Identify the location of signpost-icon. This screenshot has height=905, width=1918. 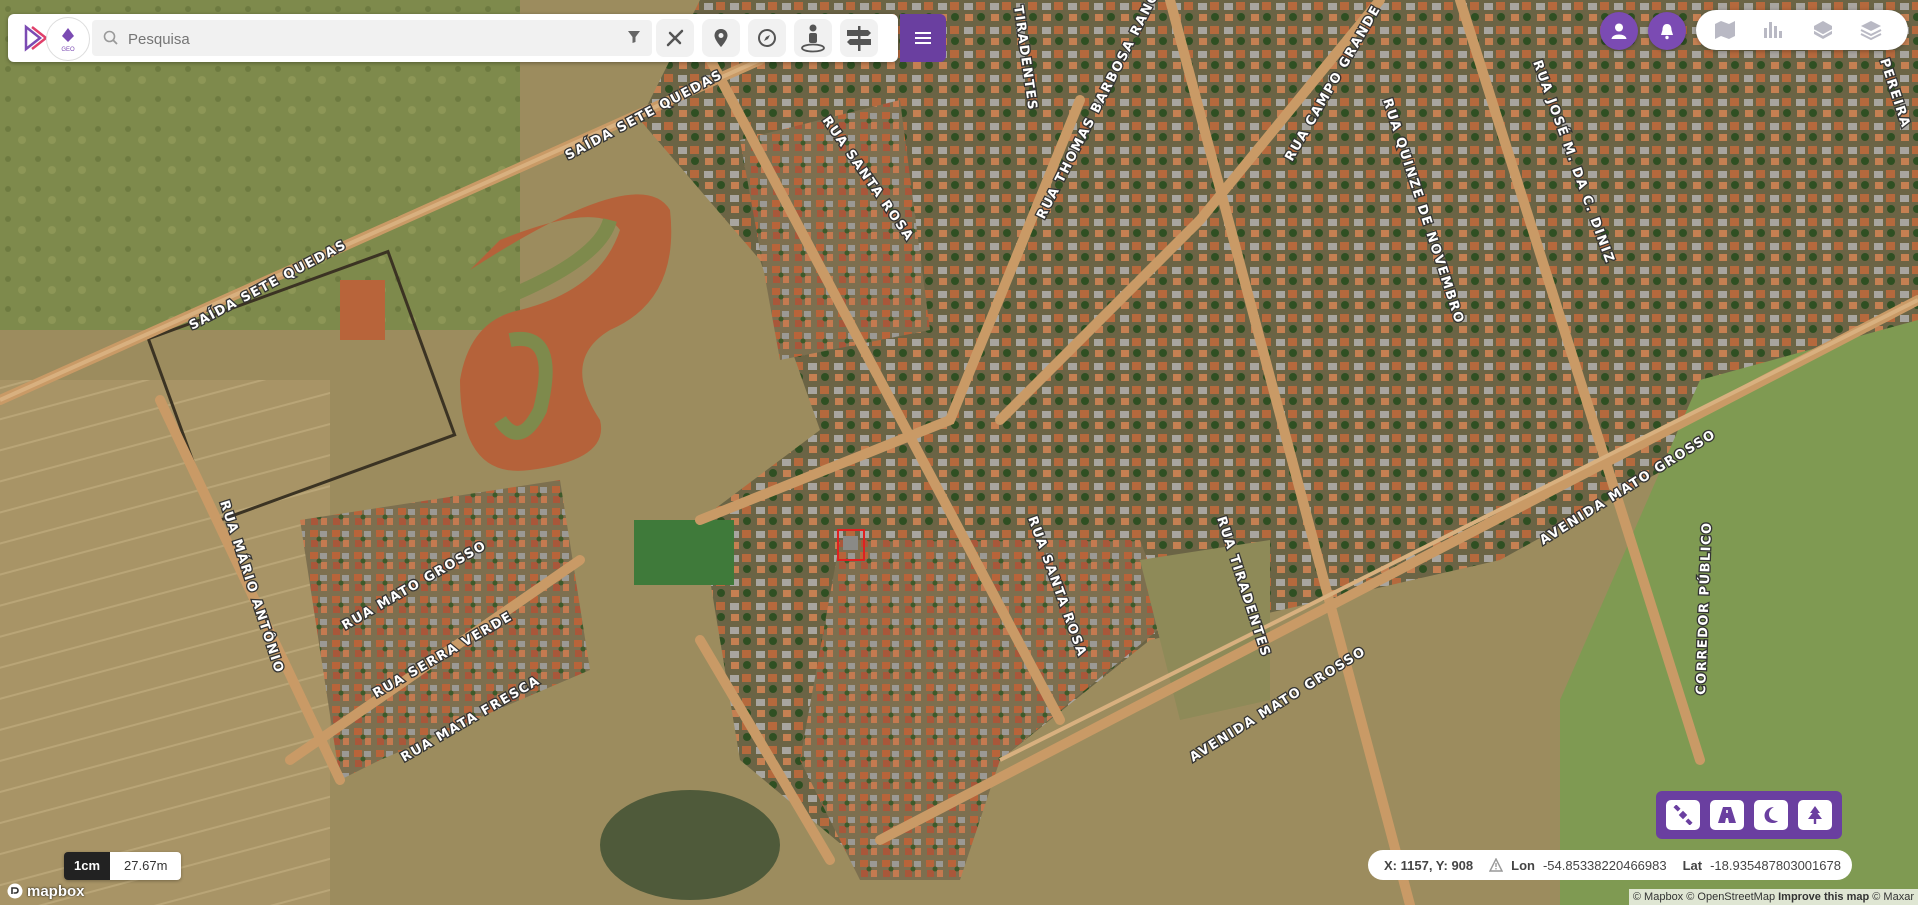
(859, 38).